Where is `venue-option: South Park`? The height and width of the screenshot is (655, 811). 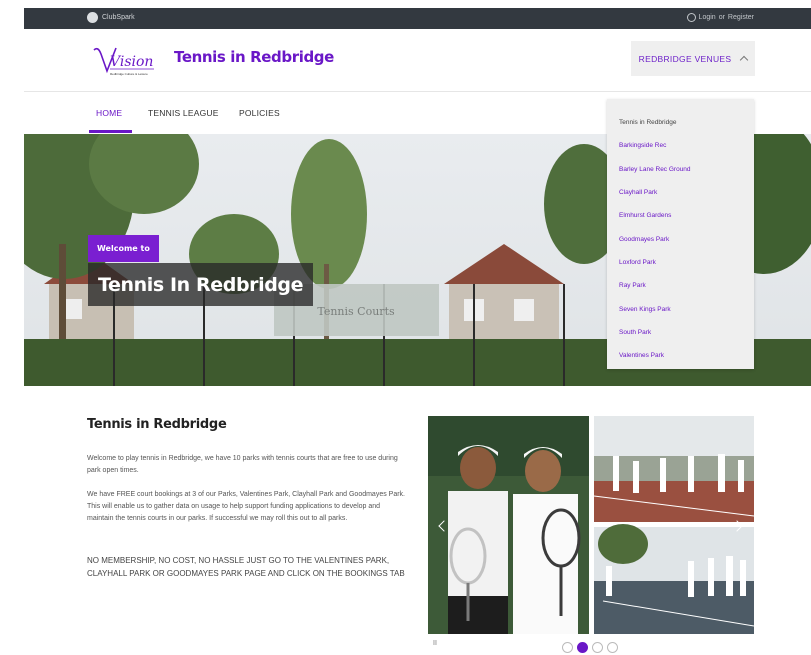 venue-option: South Park is located at coordinates (680, 332).